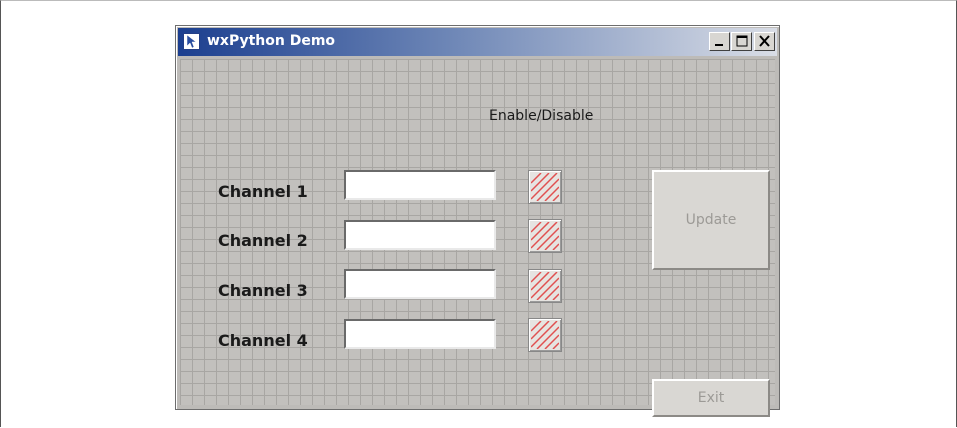  What do you see at coordinates (420, 284) in the screenshot?
I see `channel-3-input` at bounding box center [420, 284].